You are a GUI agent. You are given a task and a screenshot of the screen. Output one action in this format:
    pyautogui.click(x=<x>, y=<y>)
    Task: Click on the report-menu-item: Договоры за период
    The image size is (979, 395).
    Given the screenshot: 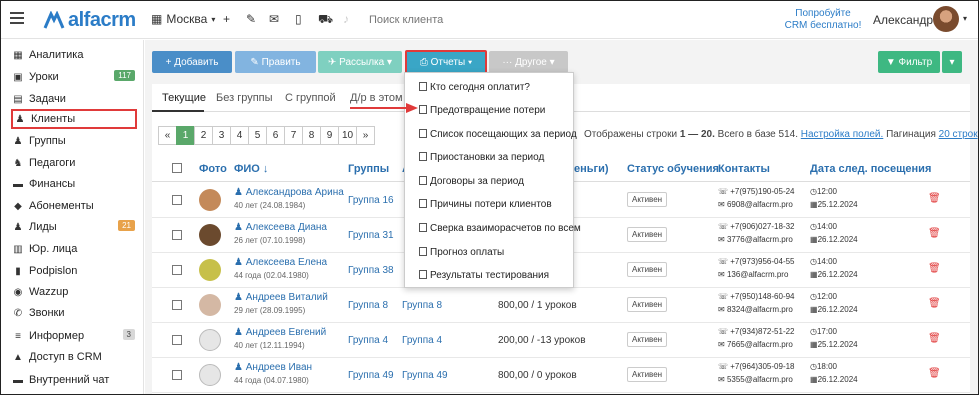 What is the action you would take?
    pyautogui.click(x=471, y=181)
    